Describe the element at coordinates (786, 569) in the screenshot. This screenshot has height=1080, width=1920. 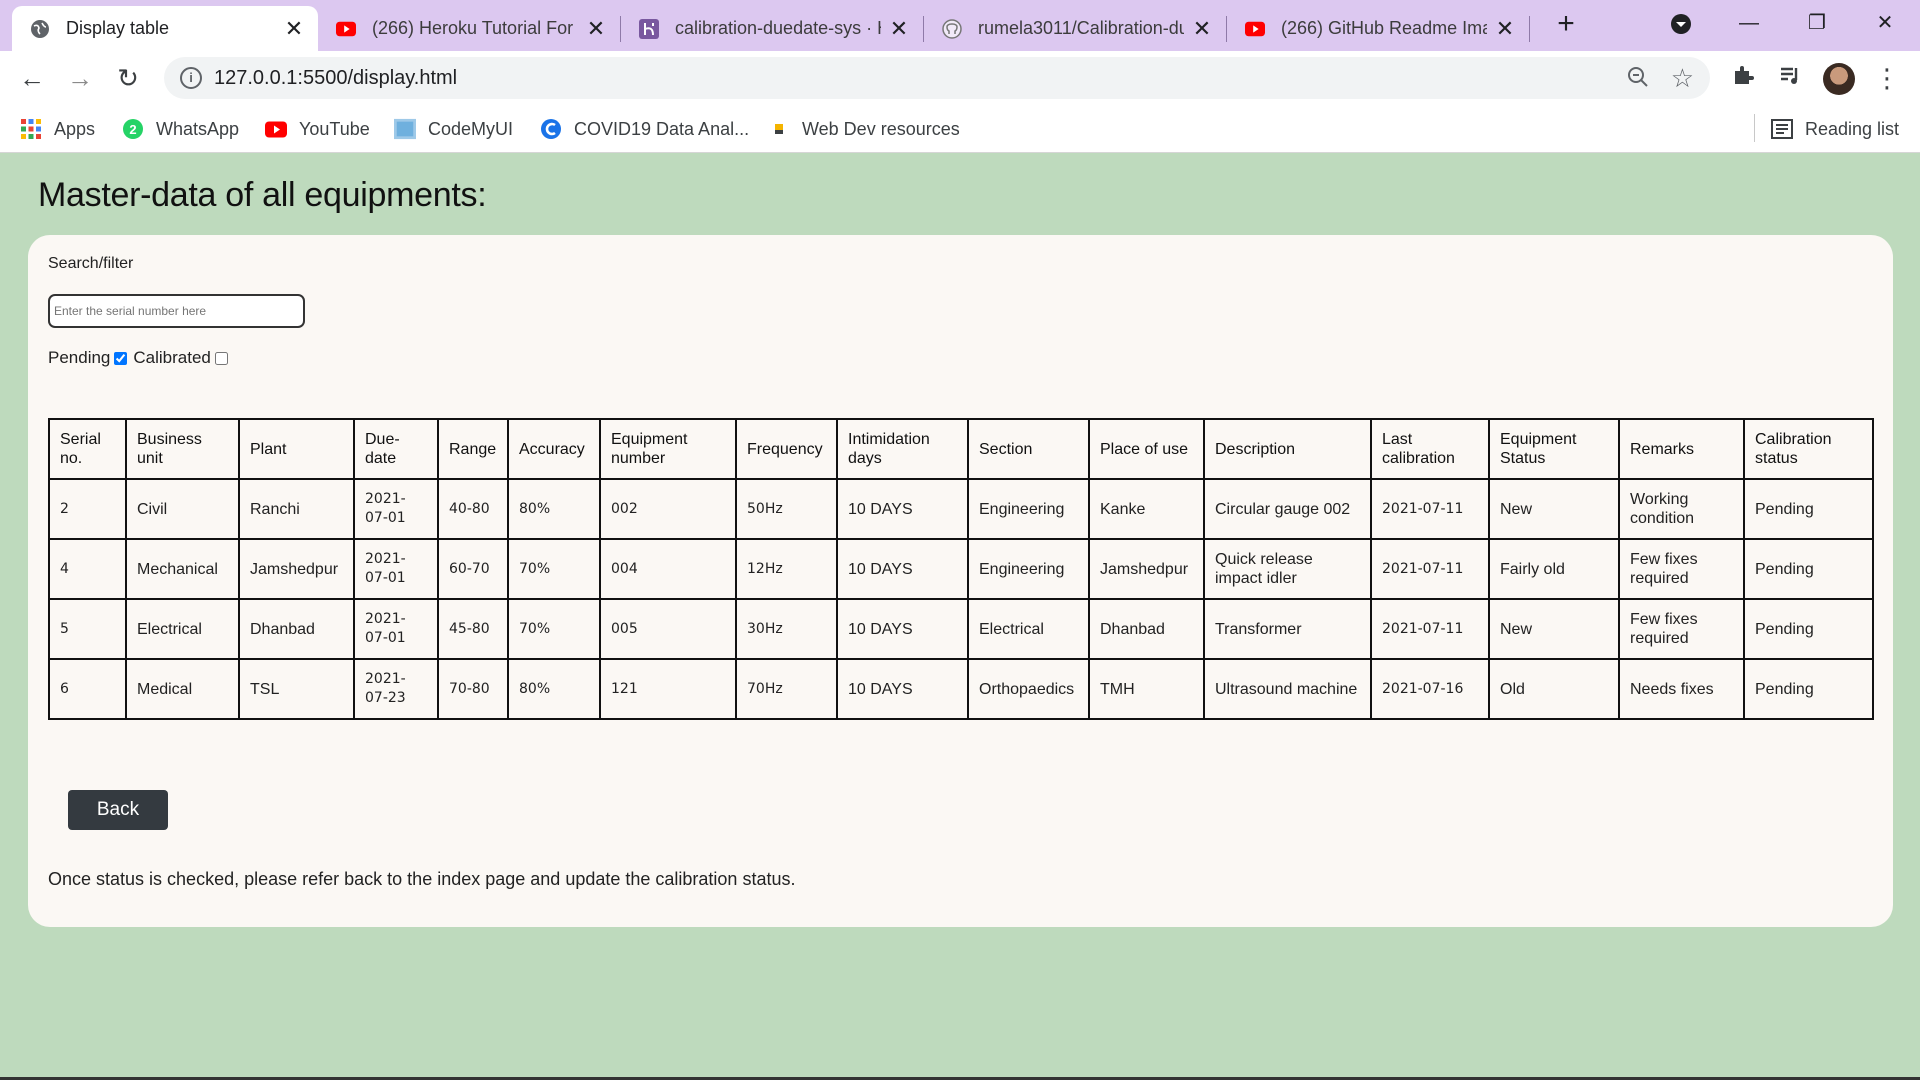
I see `table-cell: 12Hz` at that location.